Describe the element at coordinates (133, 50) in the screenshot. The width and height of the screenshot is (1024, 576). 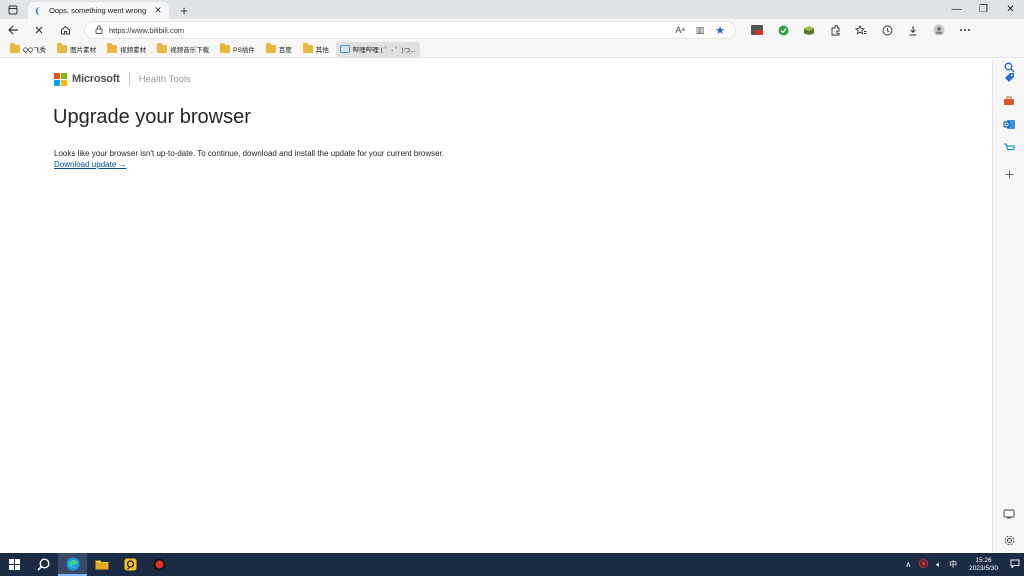
I see `bookmark-label: 视频素材` at that location.